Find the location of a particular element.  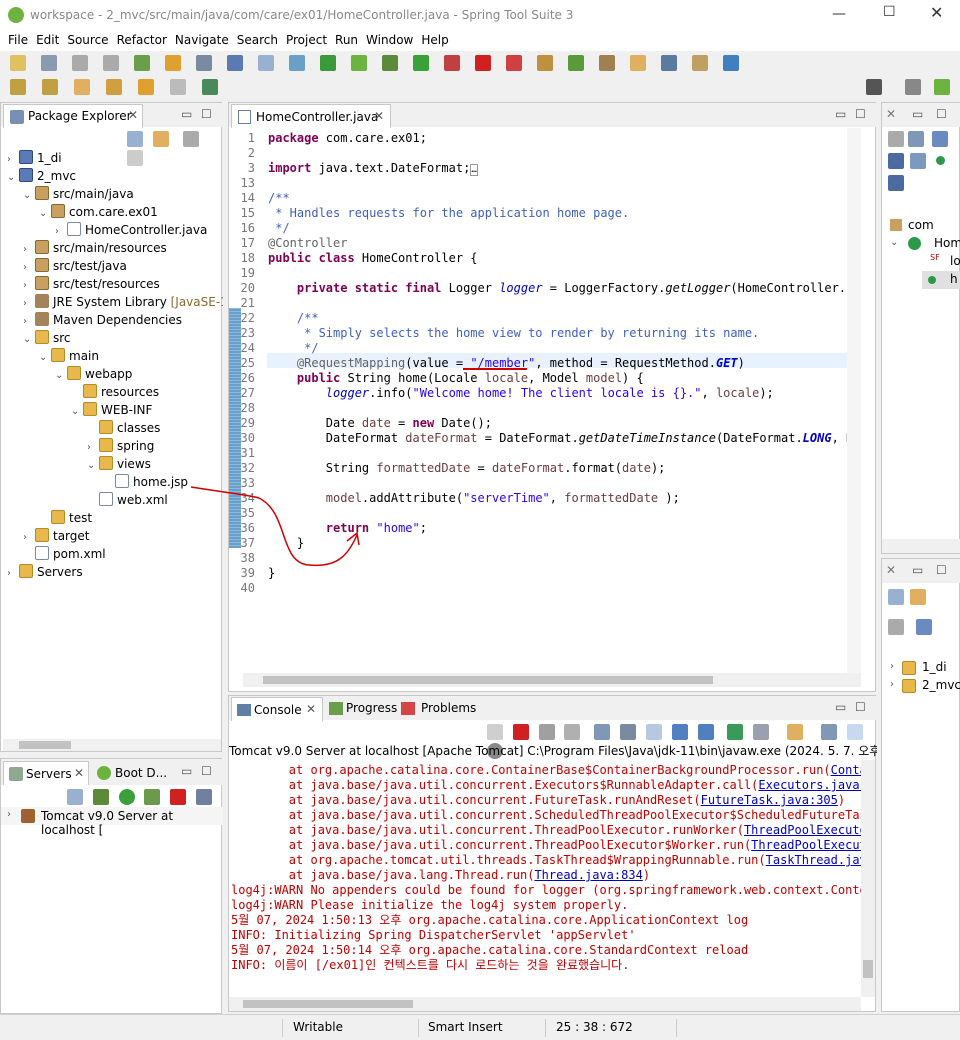

tree-item-src-main-resources: › src/main/resources is located at coordinates (95, 248).